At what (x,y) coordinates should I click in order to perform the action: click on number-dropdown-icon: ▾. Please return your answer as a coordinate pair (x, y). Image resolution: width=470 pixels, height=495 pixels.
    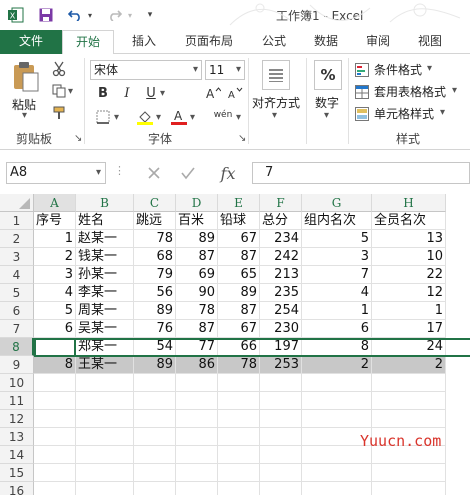
    Looking at the image, I should click on (326, 115).